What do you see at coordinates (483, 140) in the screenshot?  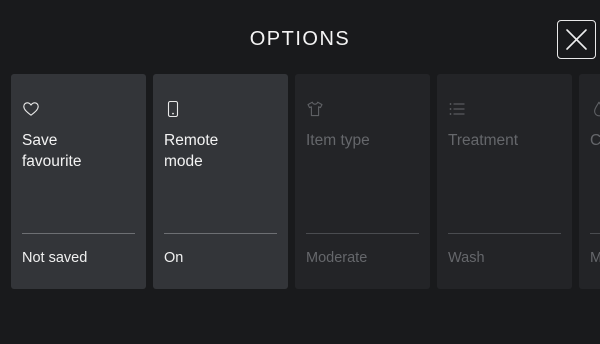 I see `option-label: Treatment` at bounding box center [483, 140].